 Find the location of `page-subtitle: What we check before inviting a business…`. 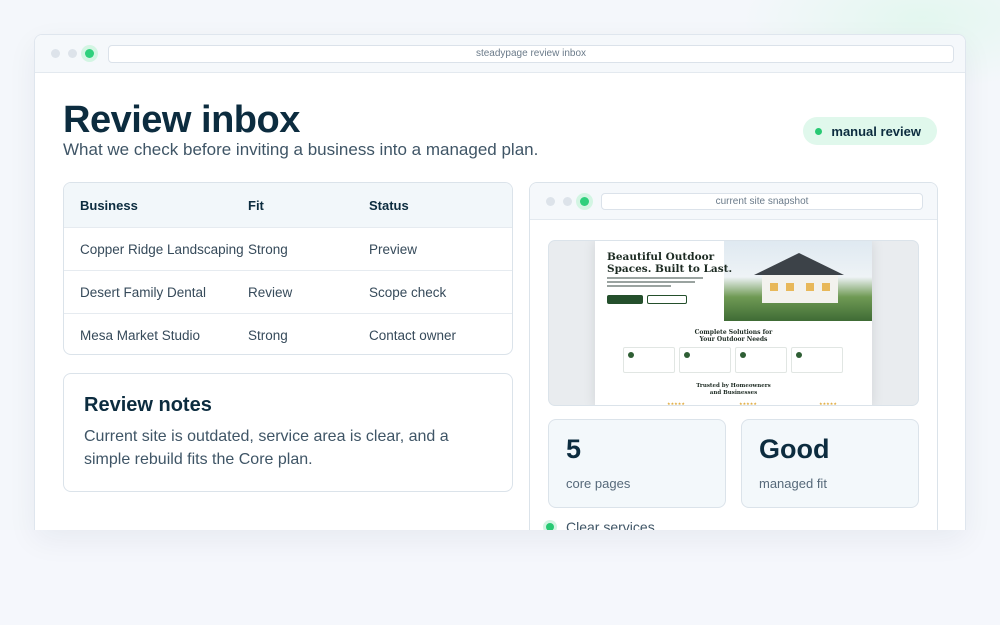

page-subtitle: What we check before inviting a business… is located at coordinates (301, 149).